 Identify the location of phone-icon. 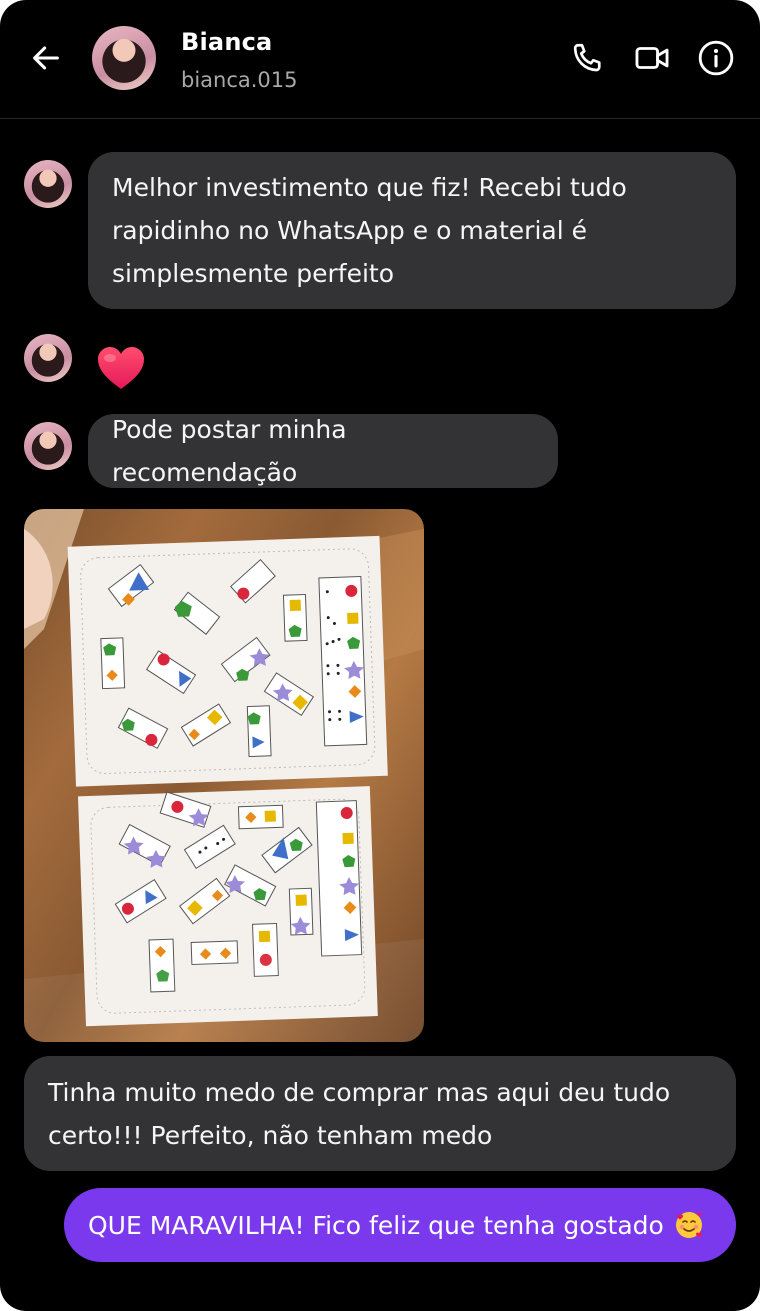
(587, 57).